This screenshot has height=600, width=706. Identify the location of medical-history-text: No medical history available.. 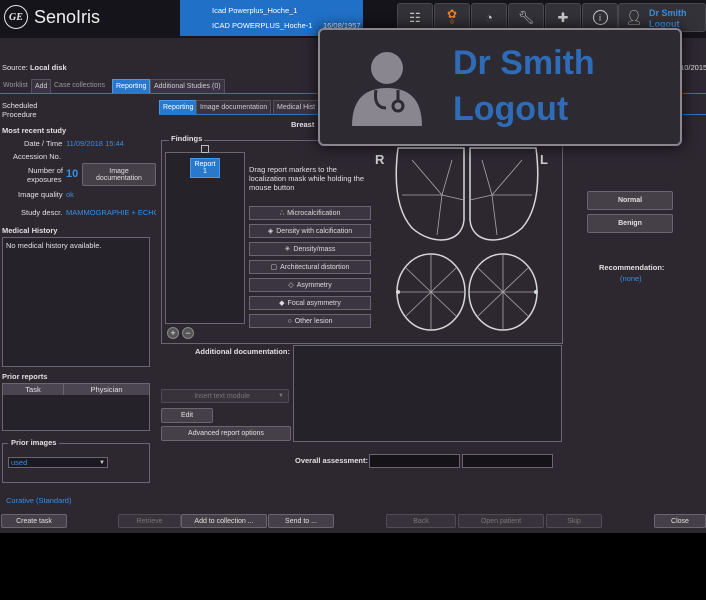
(54, 245).